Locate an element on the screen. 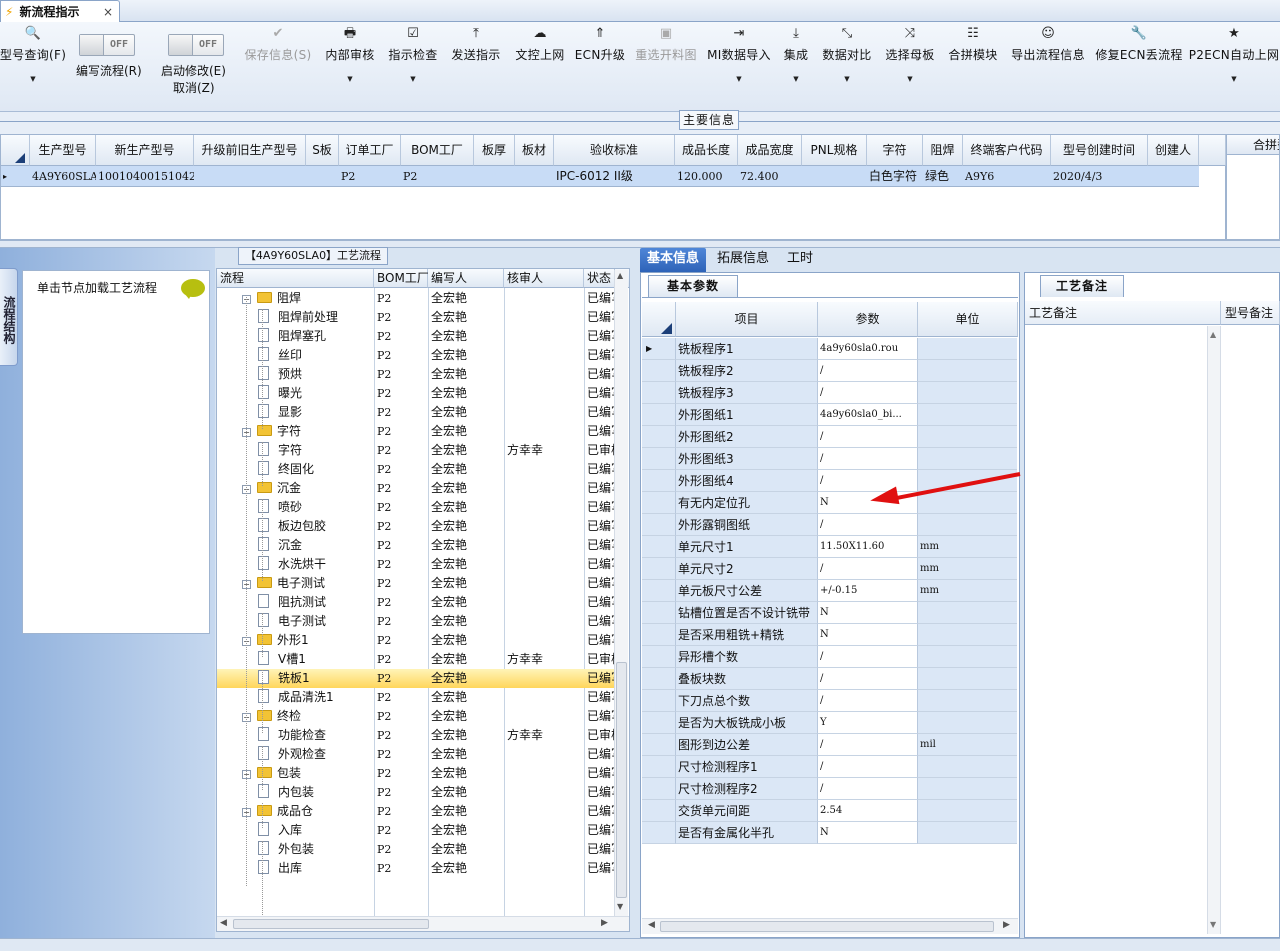 The width and height of the screenshot is (1280, 951). tree-row: −成品仓P2 全宏艳 已编写 is located at coordinates (416, 811).